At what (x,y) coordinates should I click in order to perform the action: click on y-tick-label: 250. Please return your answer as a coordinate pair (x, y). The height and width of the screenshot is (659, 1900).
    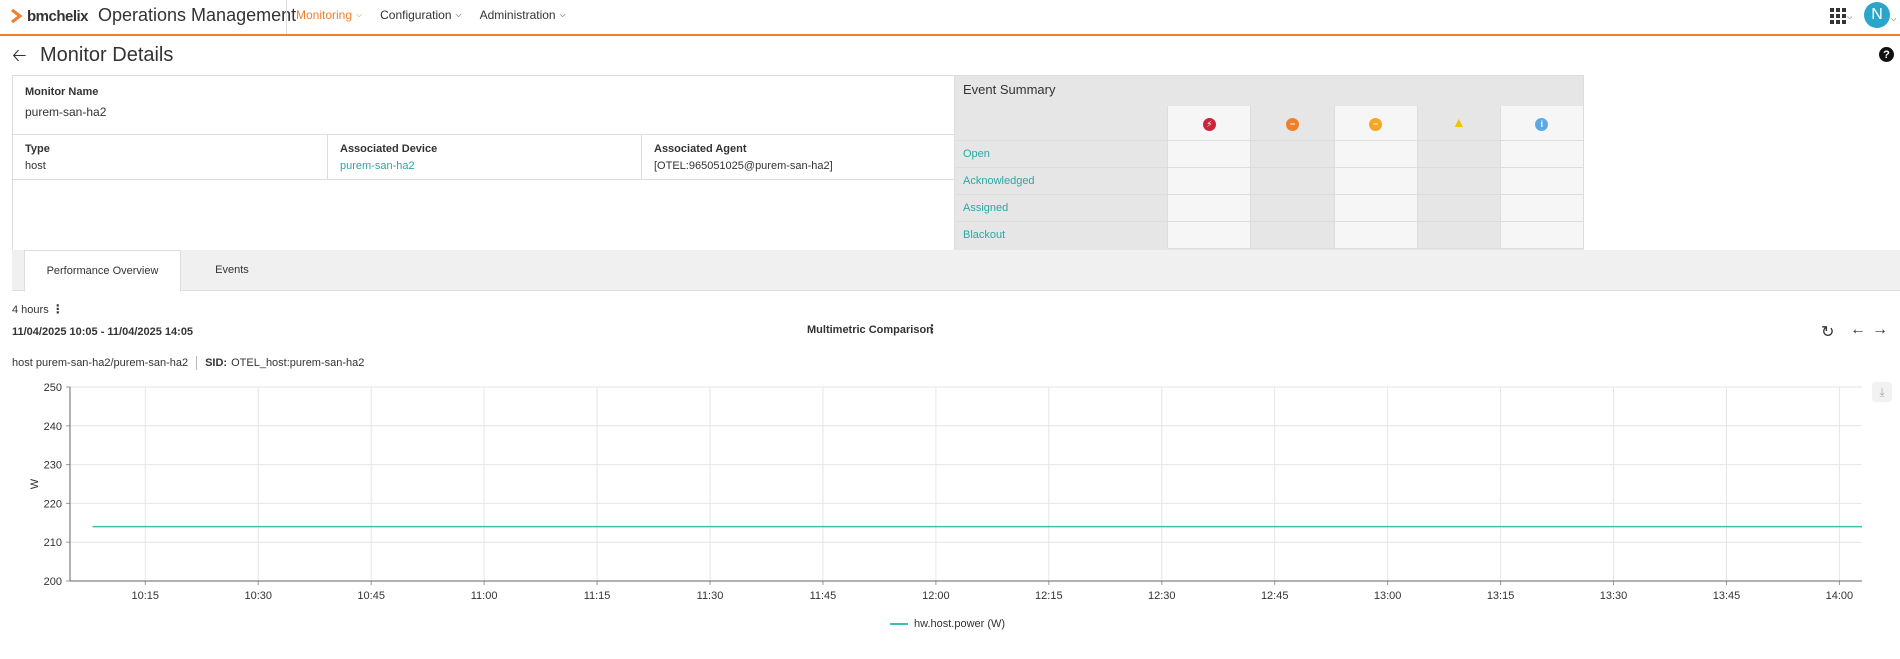
    Looking at the image, I should click on (53, 388).